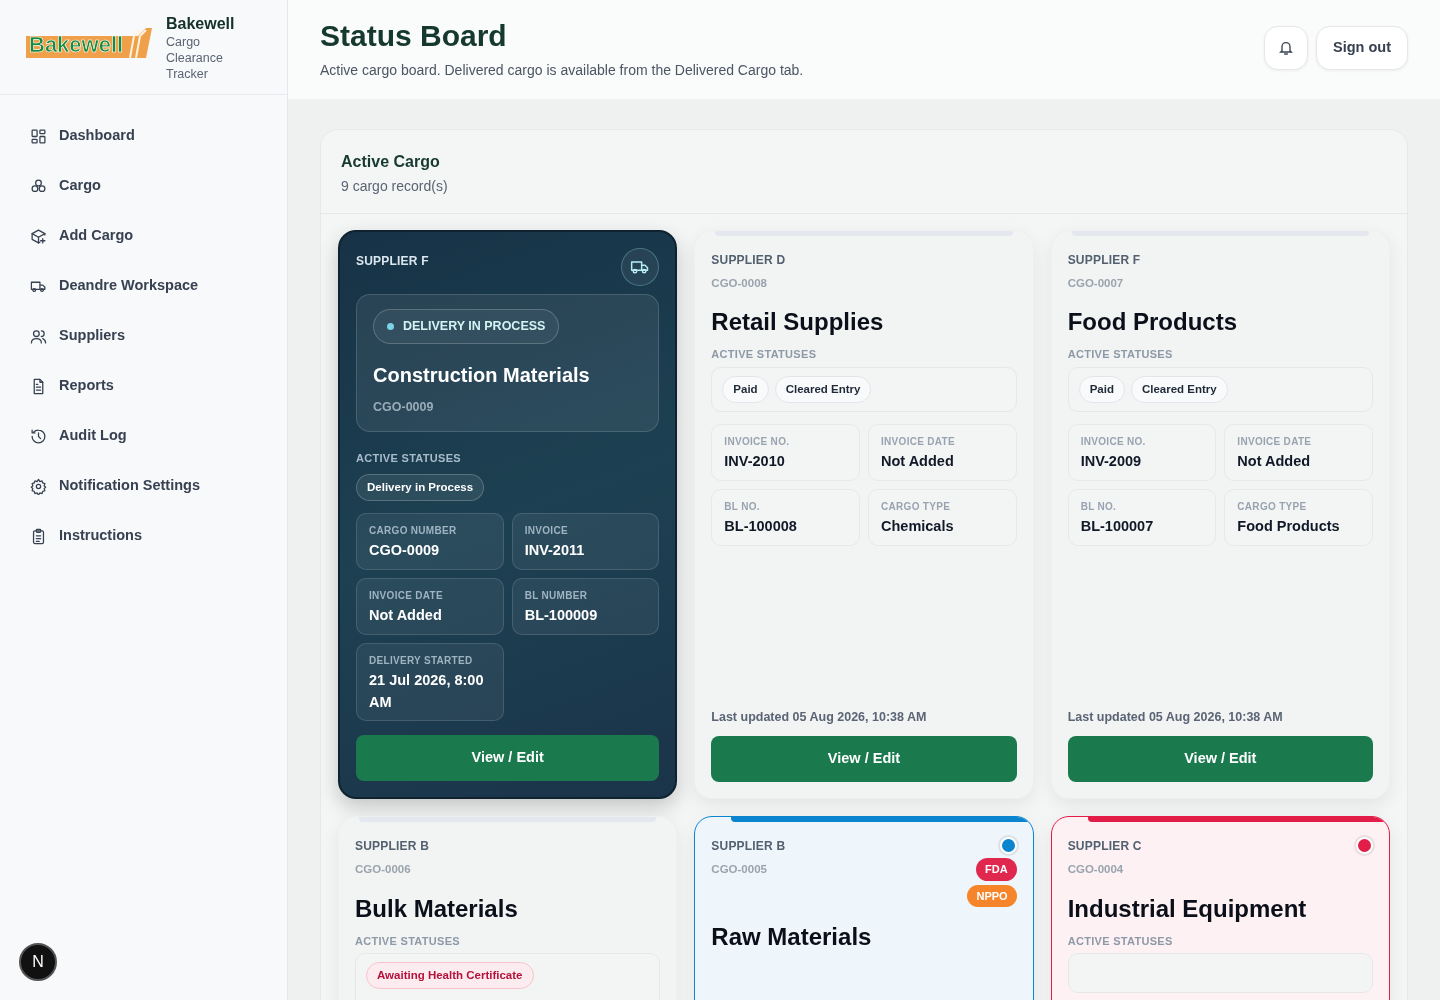  Describe the element at coordinates (561, 615) in the screenshot. I see `field-value: BL-100009` at that location.